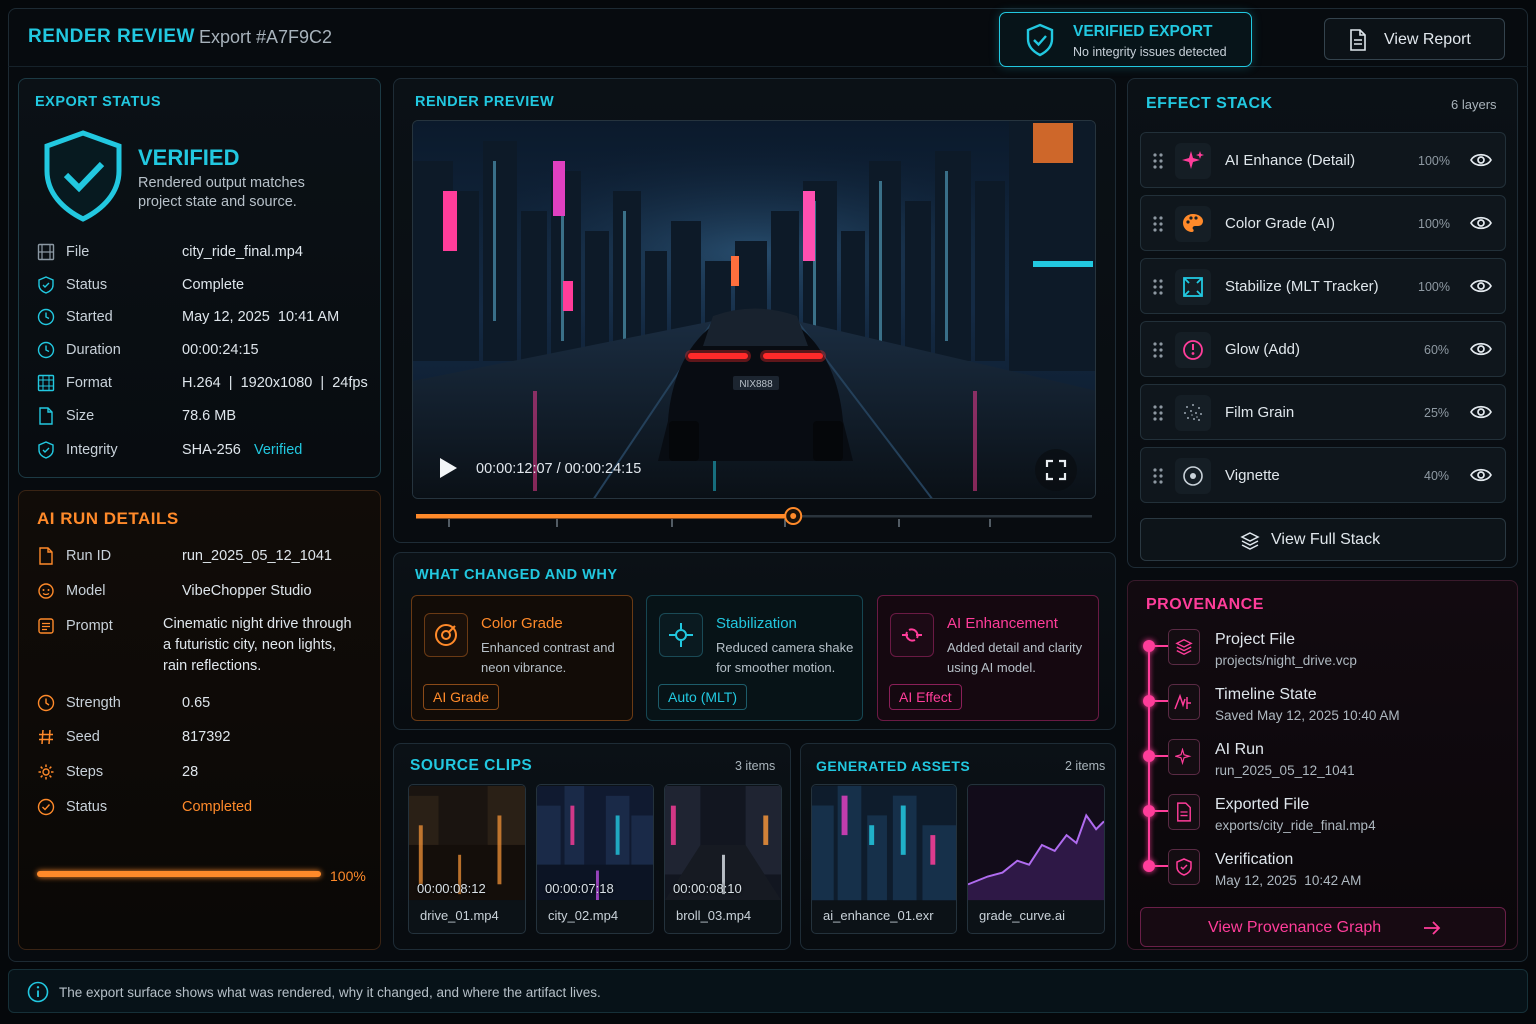 This screenshot has height=1024, width=1536. I want to click on header-divider, so click(768, 66).